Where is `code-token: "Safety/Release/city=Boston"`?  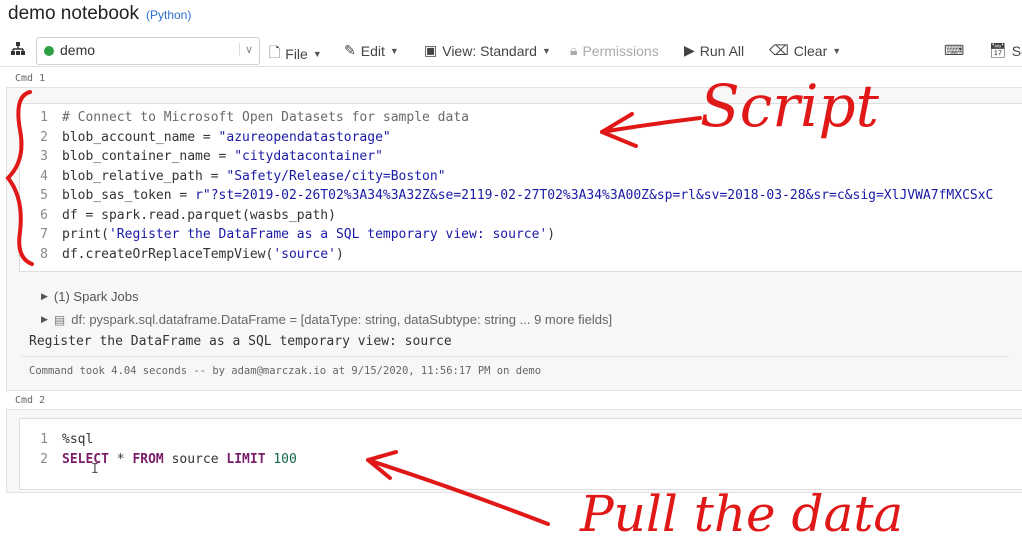
code-token: "Safety/Release/city=Boston" is located at coordinates (336, 176).